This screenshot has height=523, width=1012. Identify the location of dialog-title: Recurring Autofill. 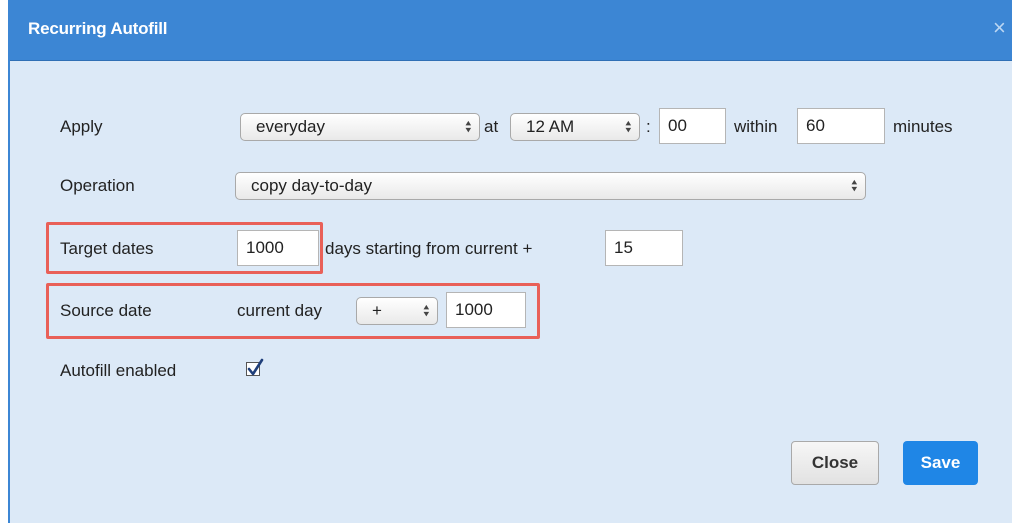
(98, 28).